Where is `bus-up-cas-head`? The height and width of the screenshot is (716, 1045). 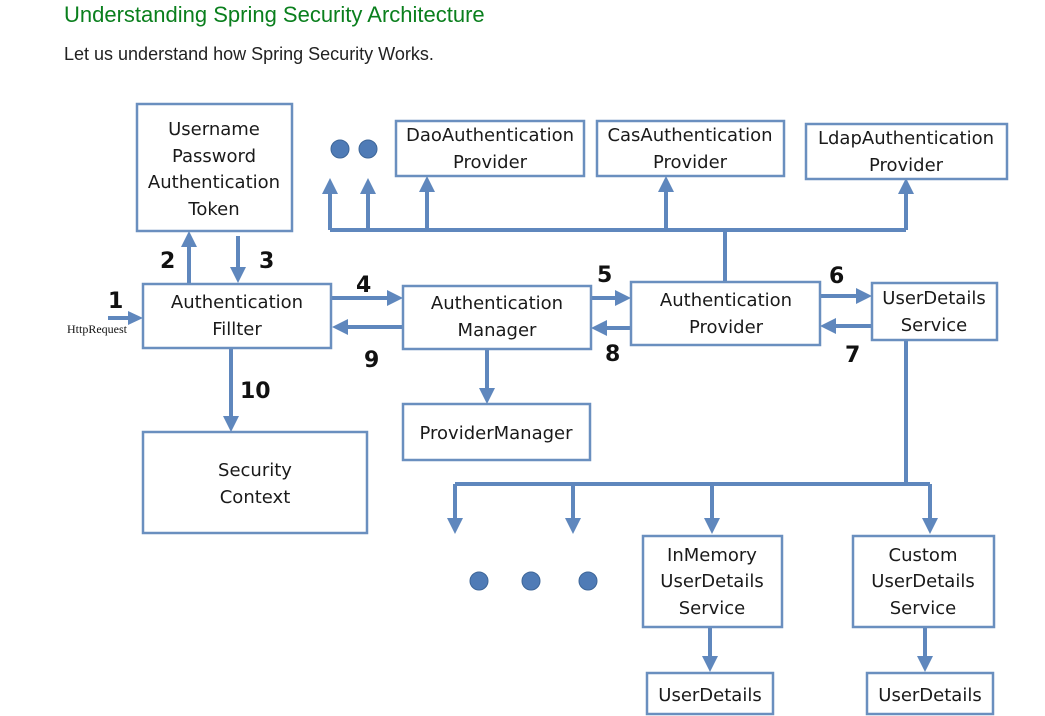 bus-up-cas-head is located at coordinates (666, 184).